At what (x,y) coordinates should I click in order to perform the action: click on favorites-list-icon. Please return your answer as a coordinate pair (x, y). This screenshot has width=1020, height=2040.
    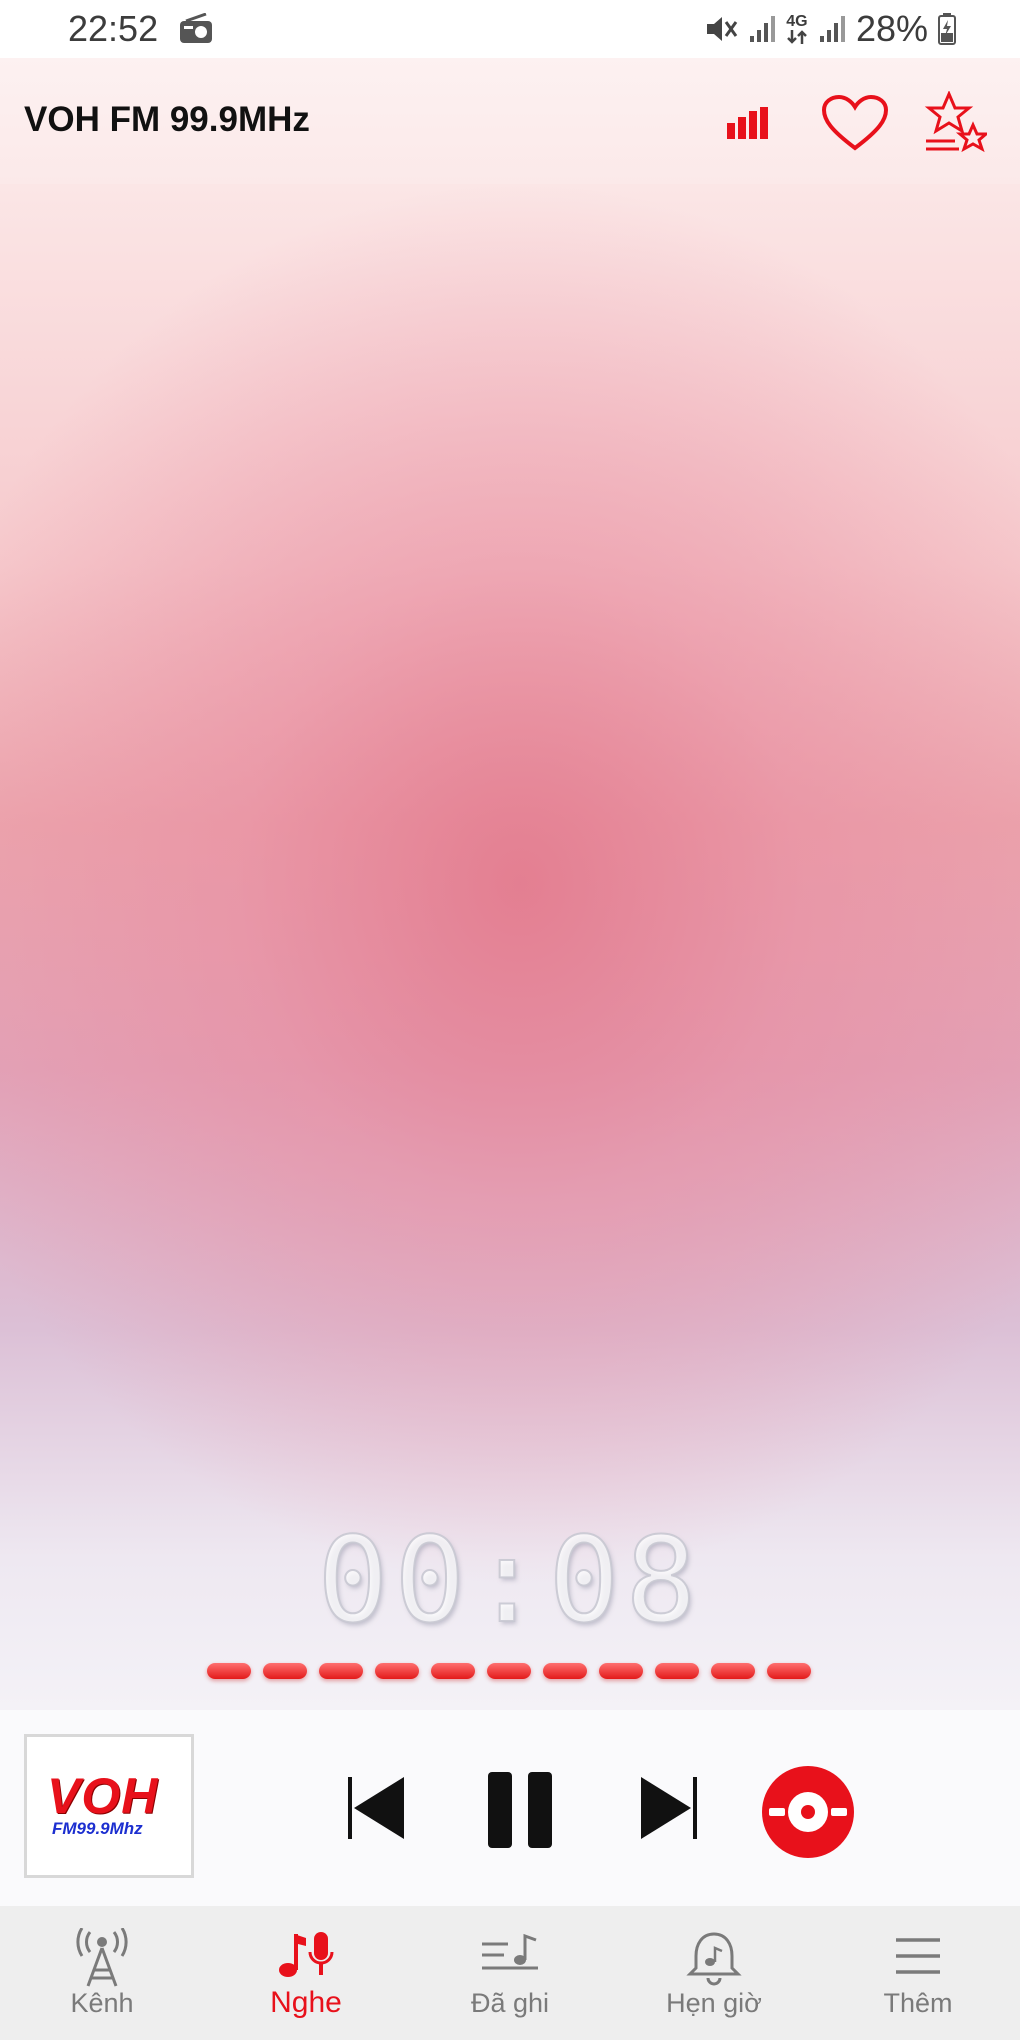
    Looking at the image, I should click on (955, 122).